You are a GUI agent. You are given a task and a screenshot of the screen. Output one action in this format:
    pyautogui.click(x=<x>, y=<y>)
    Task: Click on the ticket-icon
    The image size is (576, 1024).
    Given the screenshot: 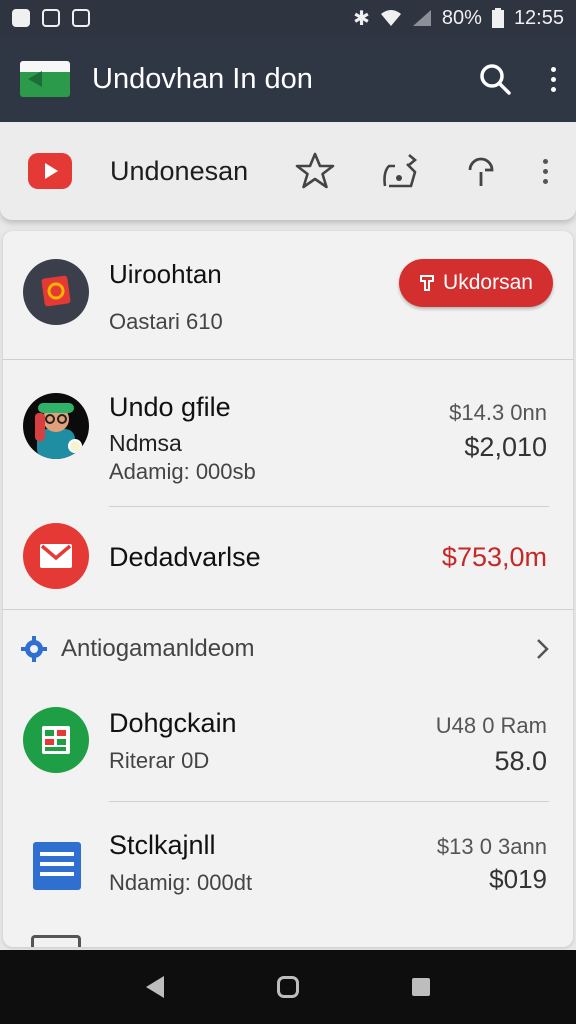 What is the action you would take?
    pyautogui.click(x=427, y=283)
    